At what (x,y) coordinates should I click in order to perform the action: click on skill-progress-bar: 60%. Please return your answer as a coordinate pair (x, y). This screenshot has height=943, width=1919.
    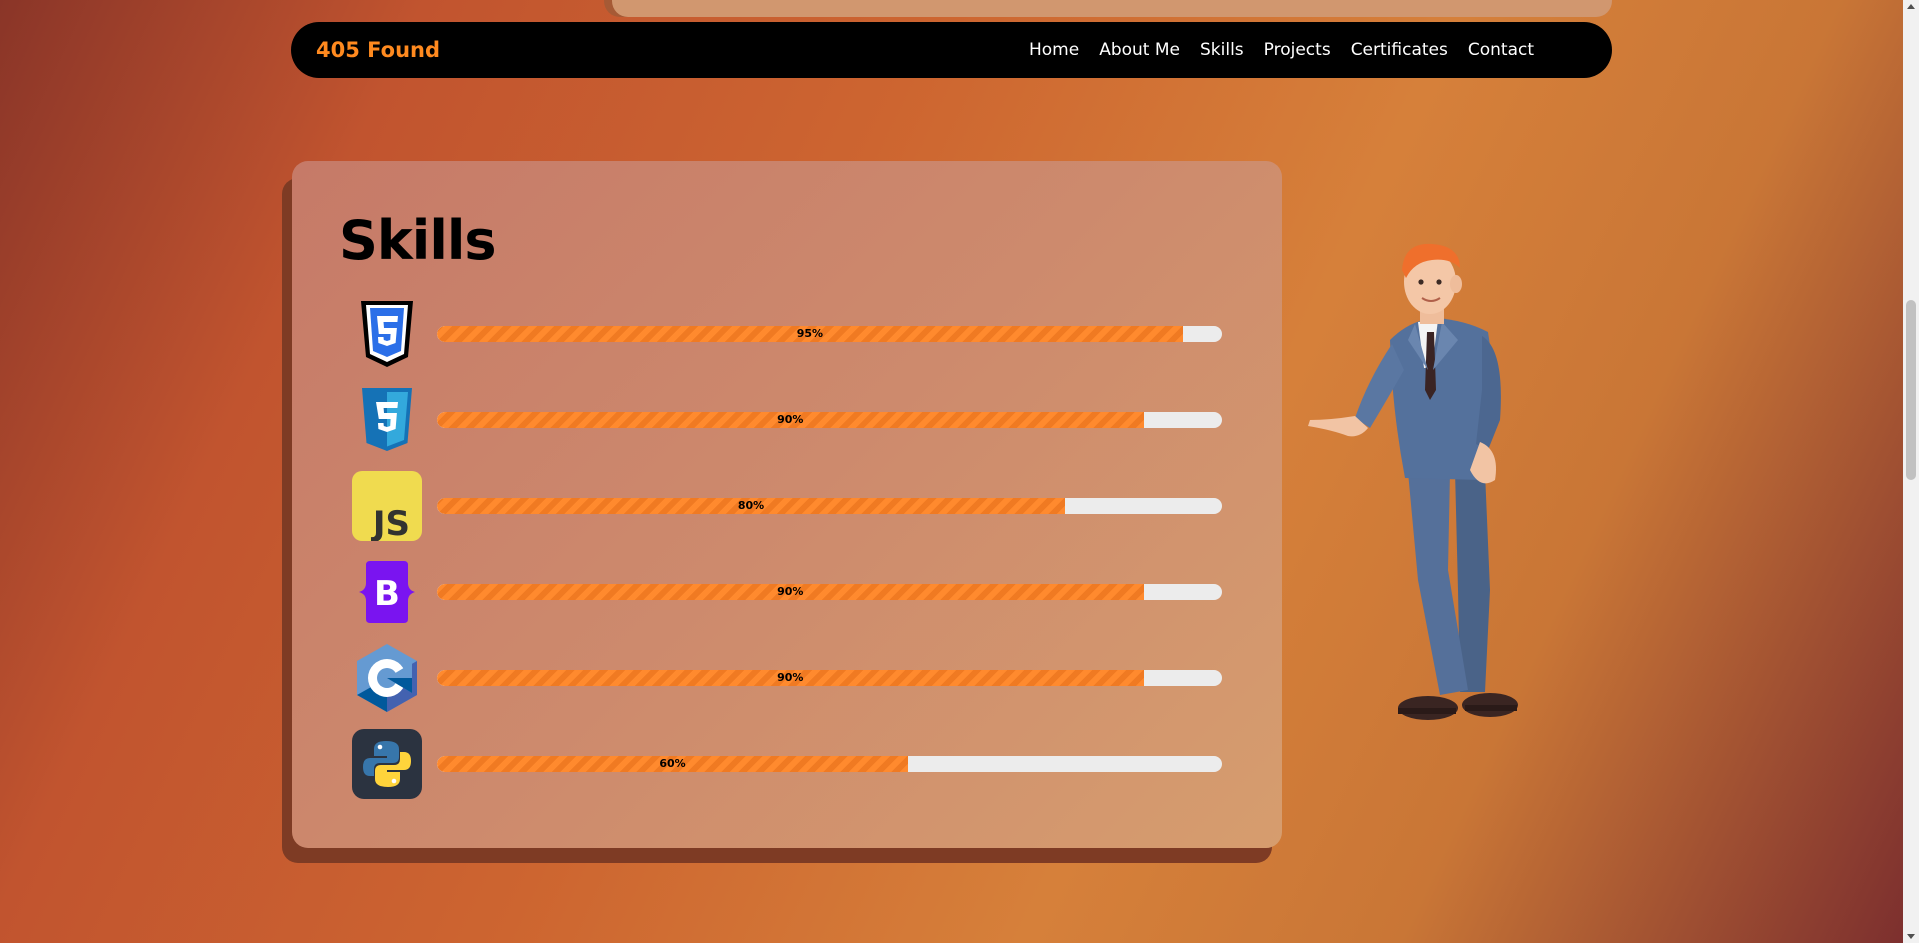
    Looking at the image, I should click on (829, 764).